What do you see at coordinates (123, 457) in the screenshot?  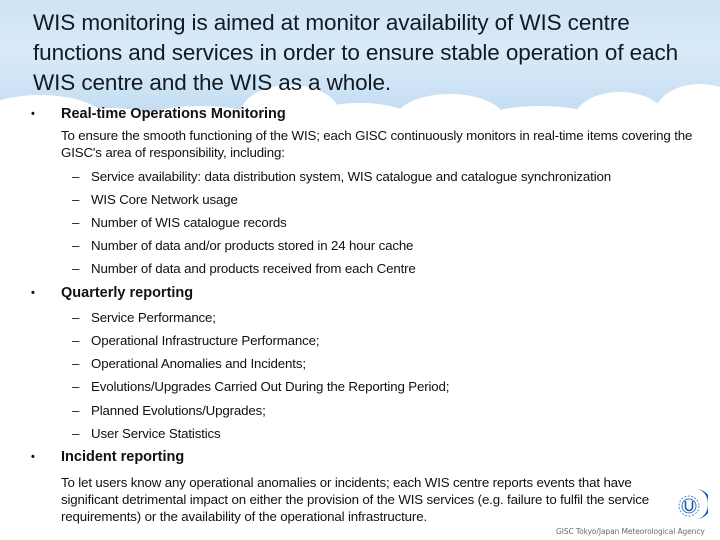 I see `section-heading-text: Incident reporting` at bounding box center [123, 457].